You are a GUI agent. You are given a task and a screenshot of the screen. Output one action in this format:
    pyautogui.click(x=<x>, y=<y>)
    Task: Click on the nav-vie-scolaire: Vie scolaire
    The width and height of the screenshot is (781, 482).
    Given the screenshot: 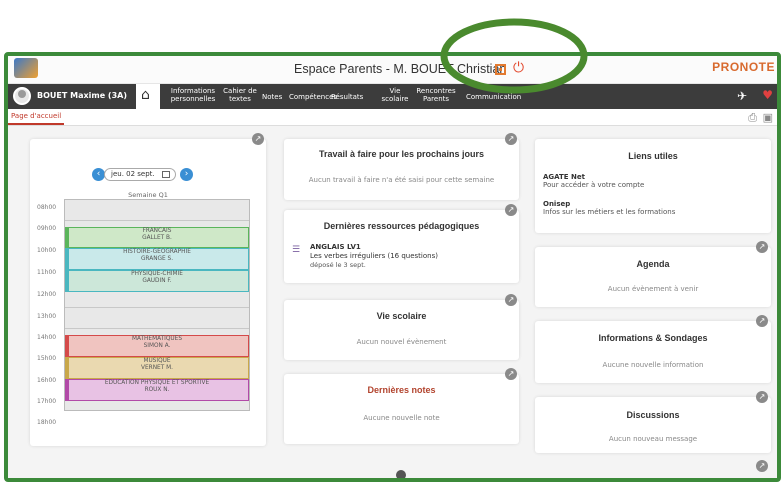 What is the action you would take?
    pyautogui.click(x=395, y=95)
    